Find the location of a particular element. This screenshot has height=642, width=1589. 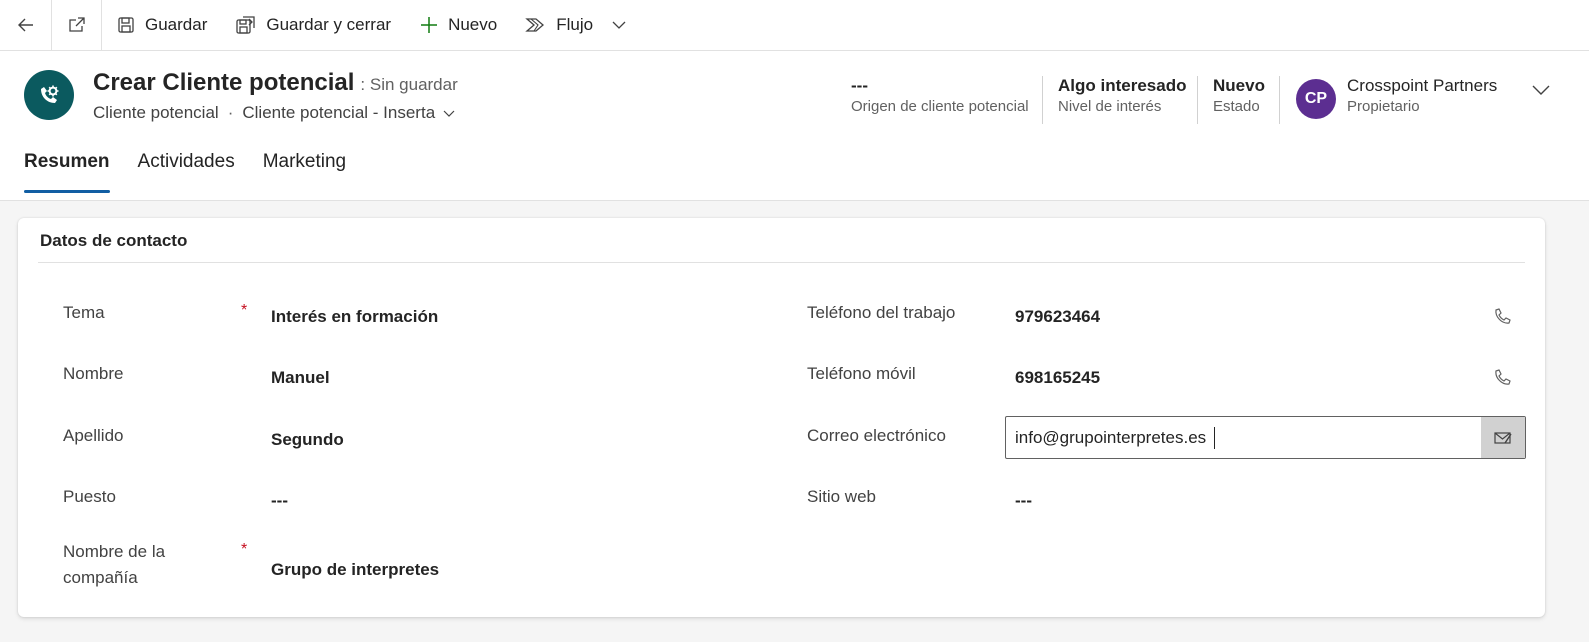

last-name-field: Segundo is located at coordinates (307, 440).